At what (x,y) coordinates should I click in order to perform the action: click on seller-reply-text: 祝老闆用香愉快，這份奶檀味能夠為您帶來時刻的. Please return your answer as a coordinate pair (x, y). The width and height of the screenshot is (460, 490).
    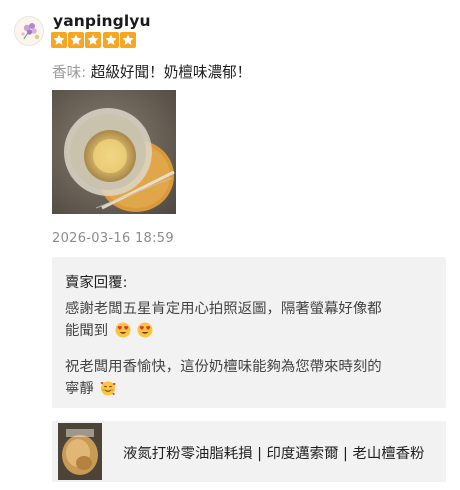
    Looking at the image, I should click on (223, 367).